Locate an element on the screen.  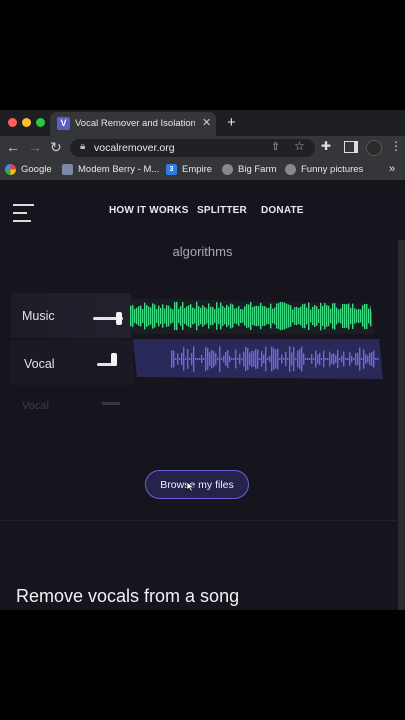
url-text: vocalremover.org is located at coordinates (134, 148).